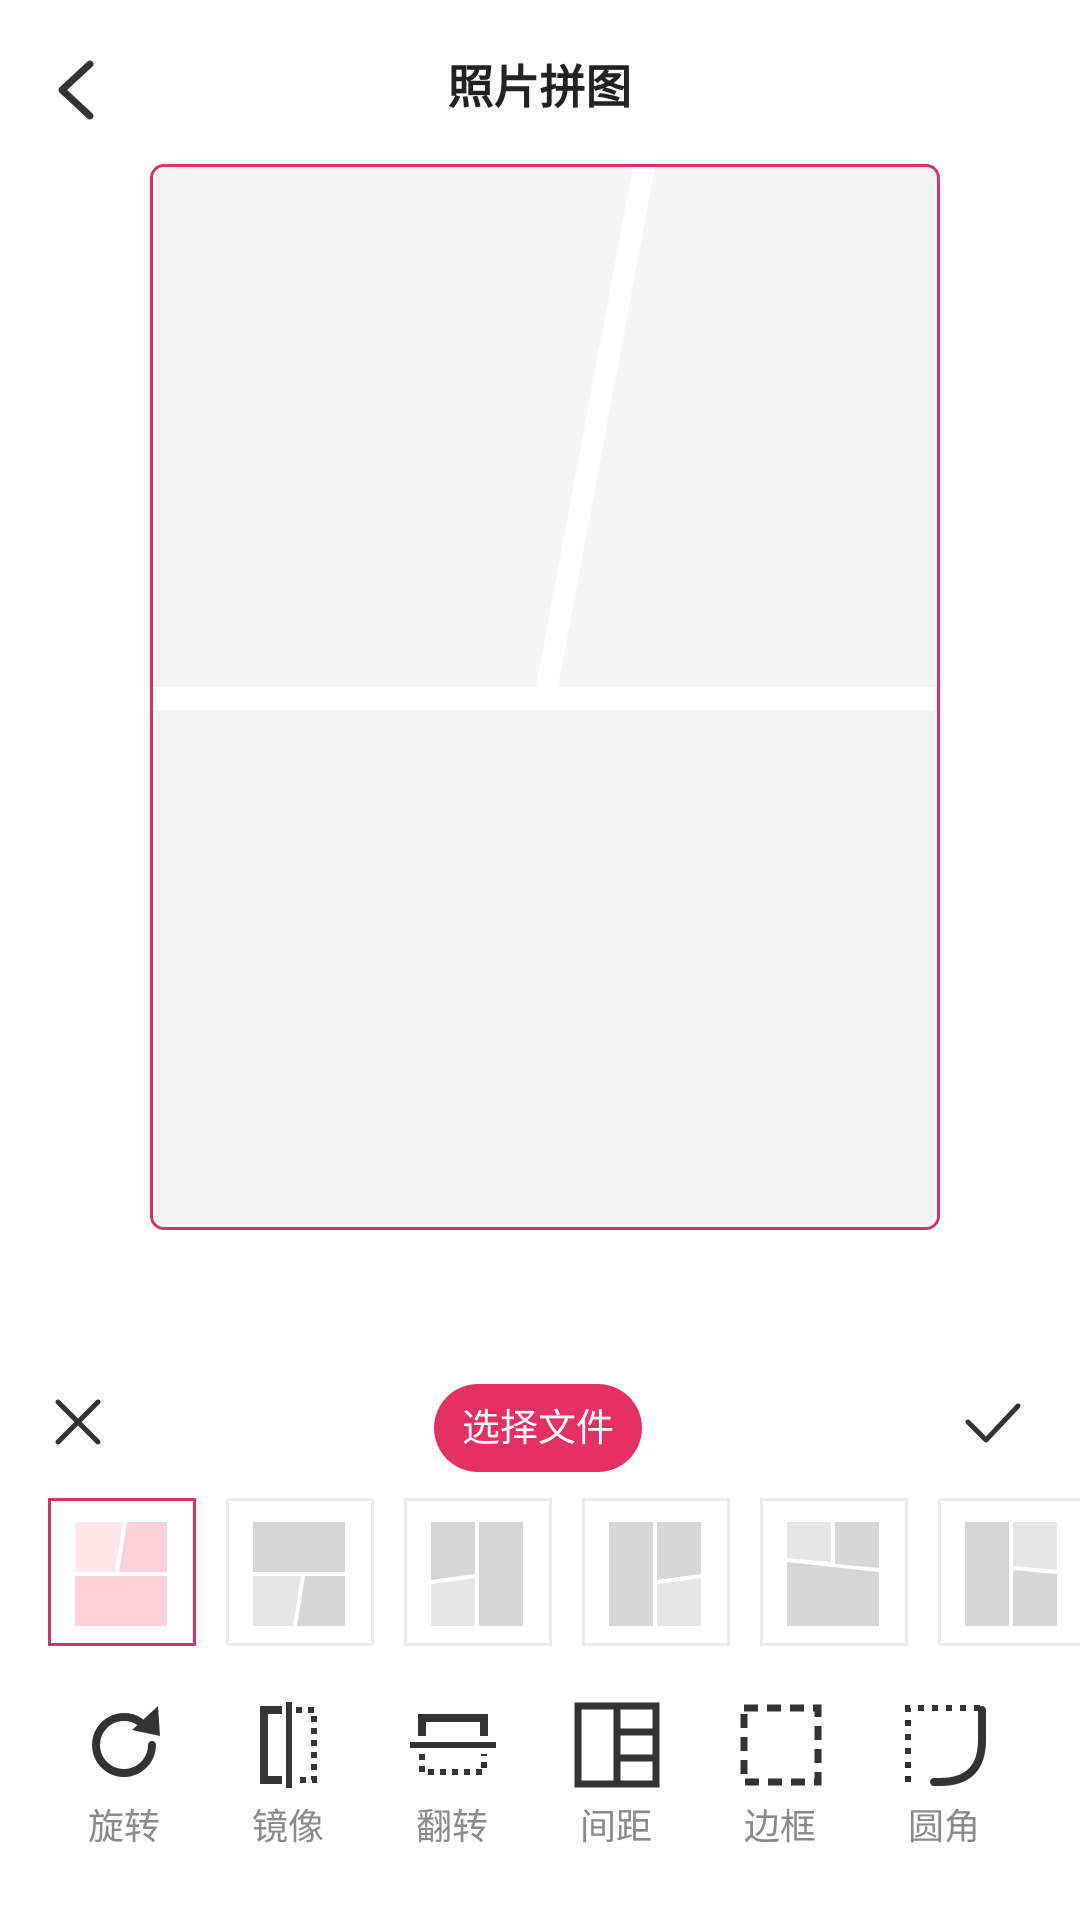 Image resolution: width=1080 pixels, height=1920 pixels. I want to click on check-icon, so click(993, 1423).